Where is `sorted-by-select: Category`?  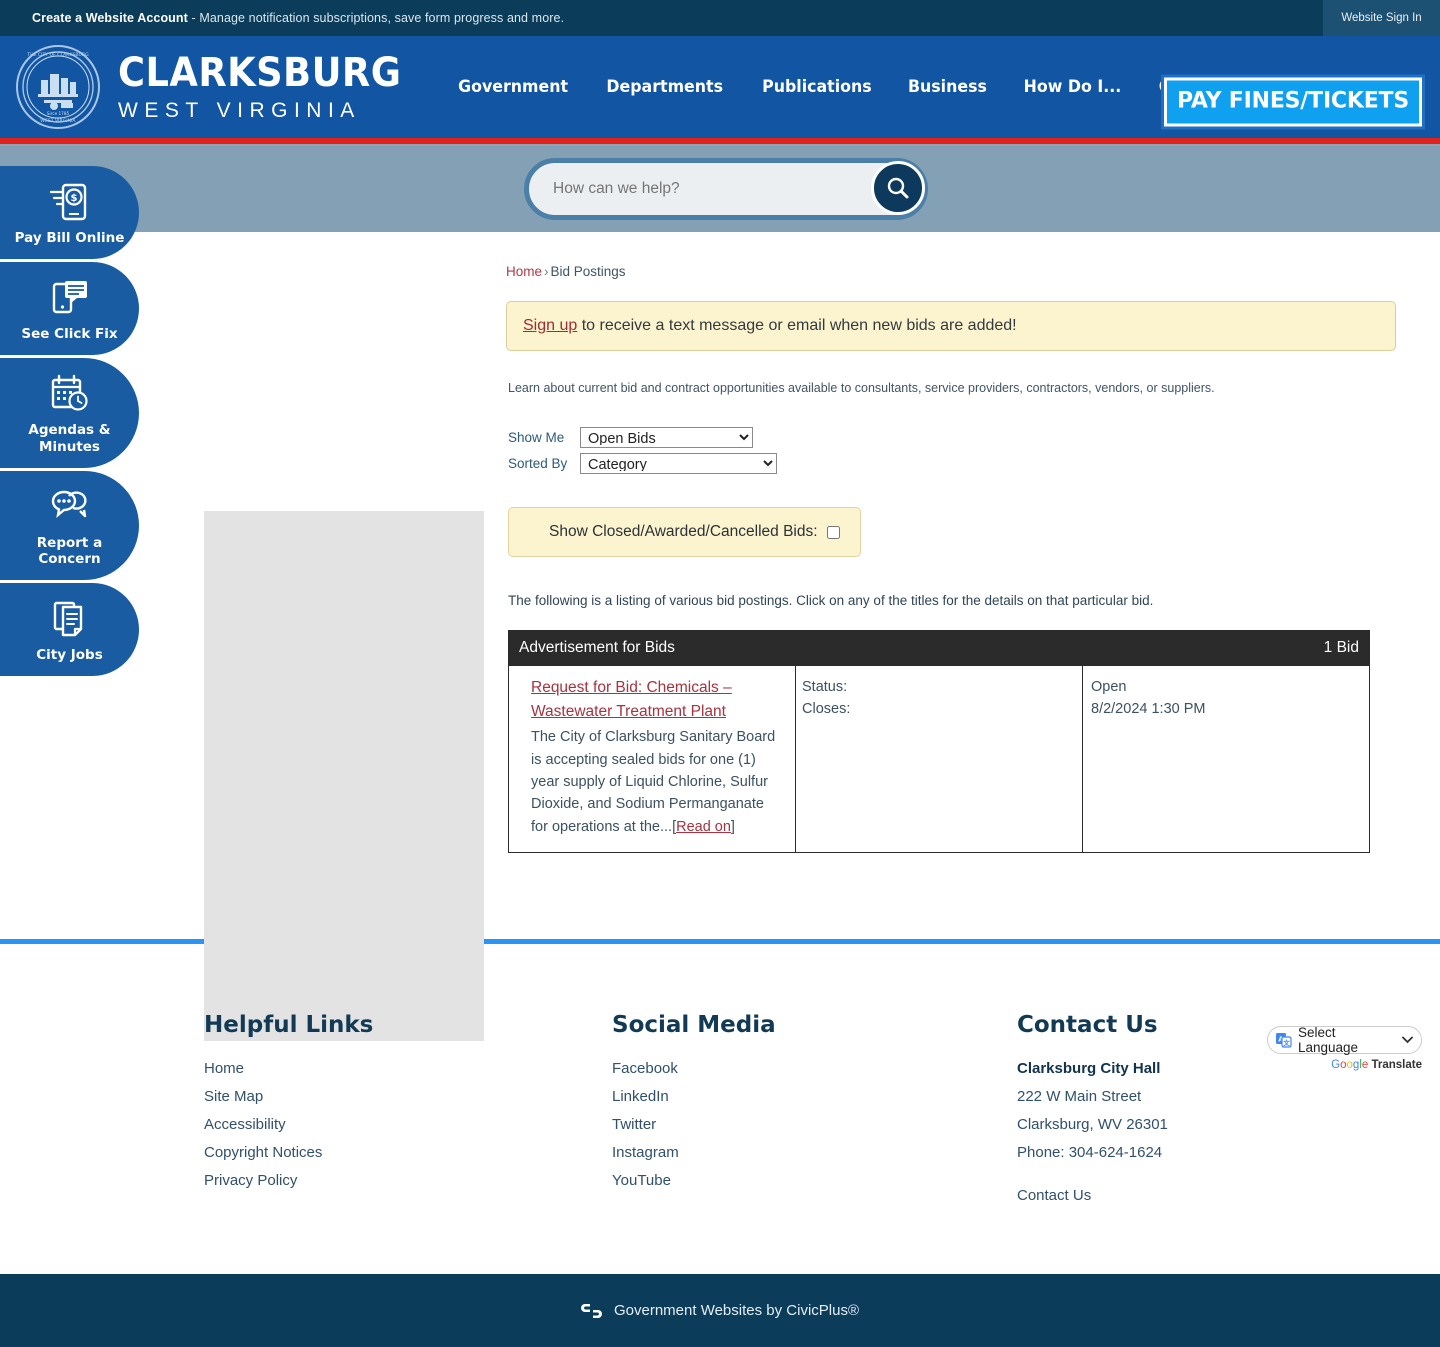
sorted-by-select: Category is located at coordinates (678, 463).